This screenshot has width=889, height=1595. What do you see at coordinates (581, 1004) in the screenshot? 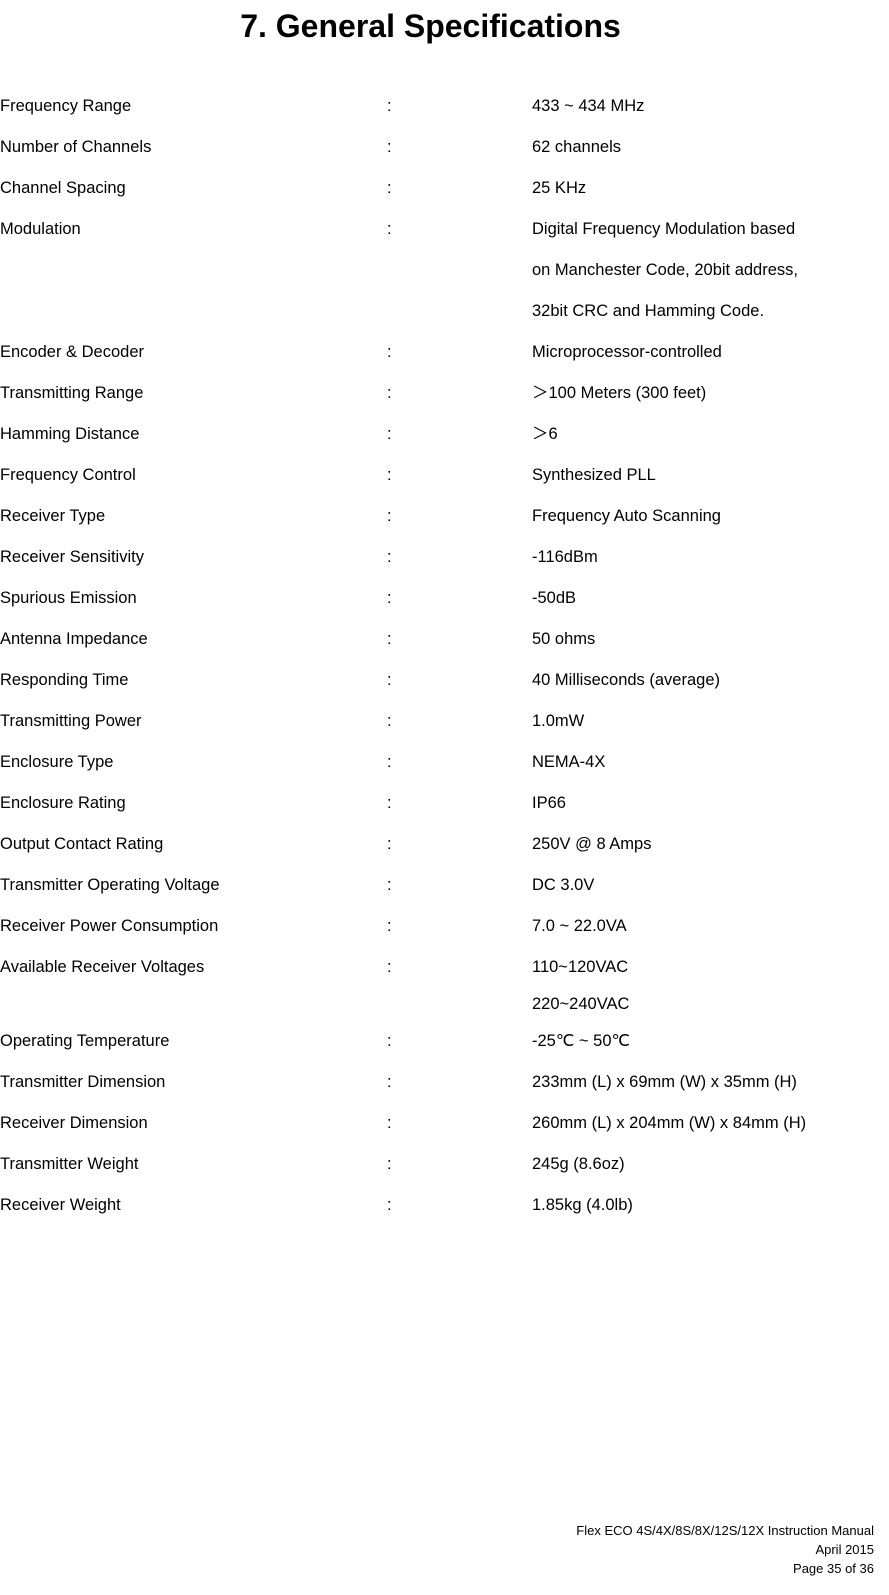
I see `spec-value-line: 220~240VAC` at bounding box center [581, 1004].